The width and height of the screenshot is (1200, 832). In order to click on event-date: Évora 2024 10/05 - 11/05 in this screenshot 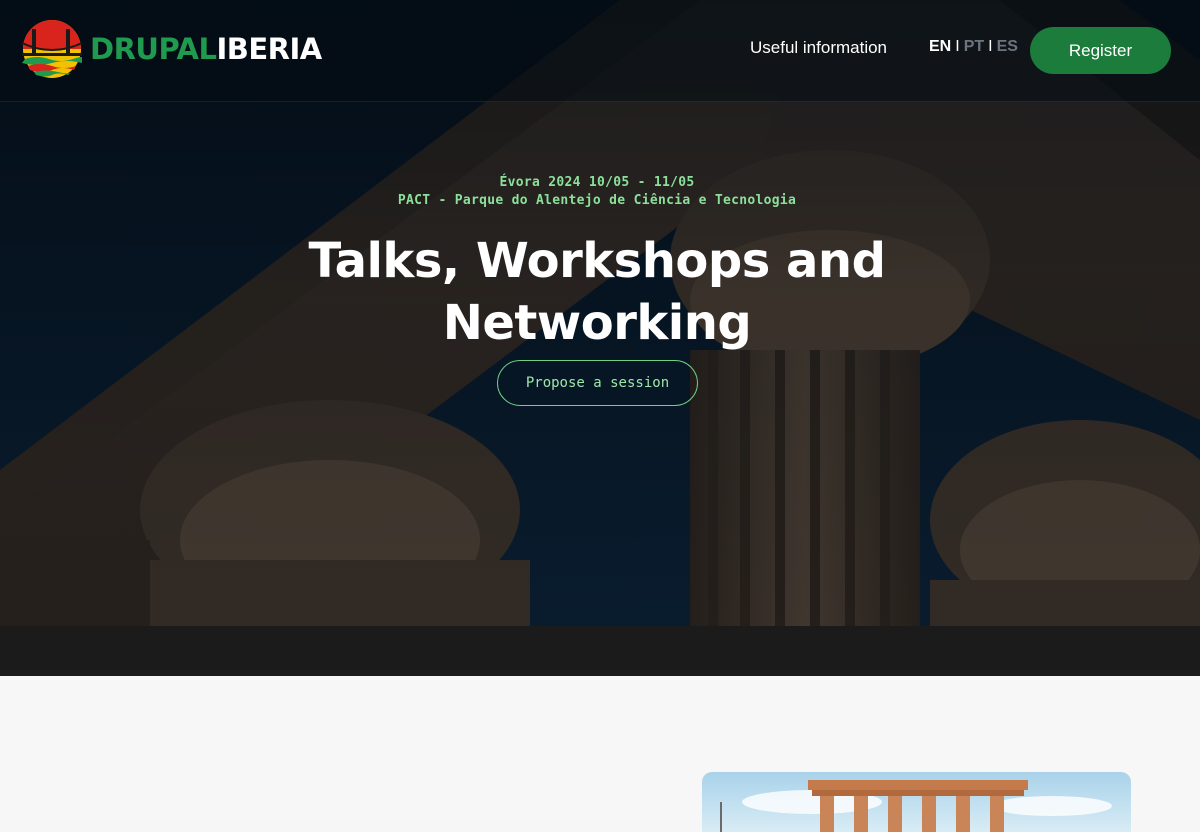, I will do `click(597, 182)`.